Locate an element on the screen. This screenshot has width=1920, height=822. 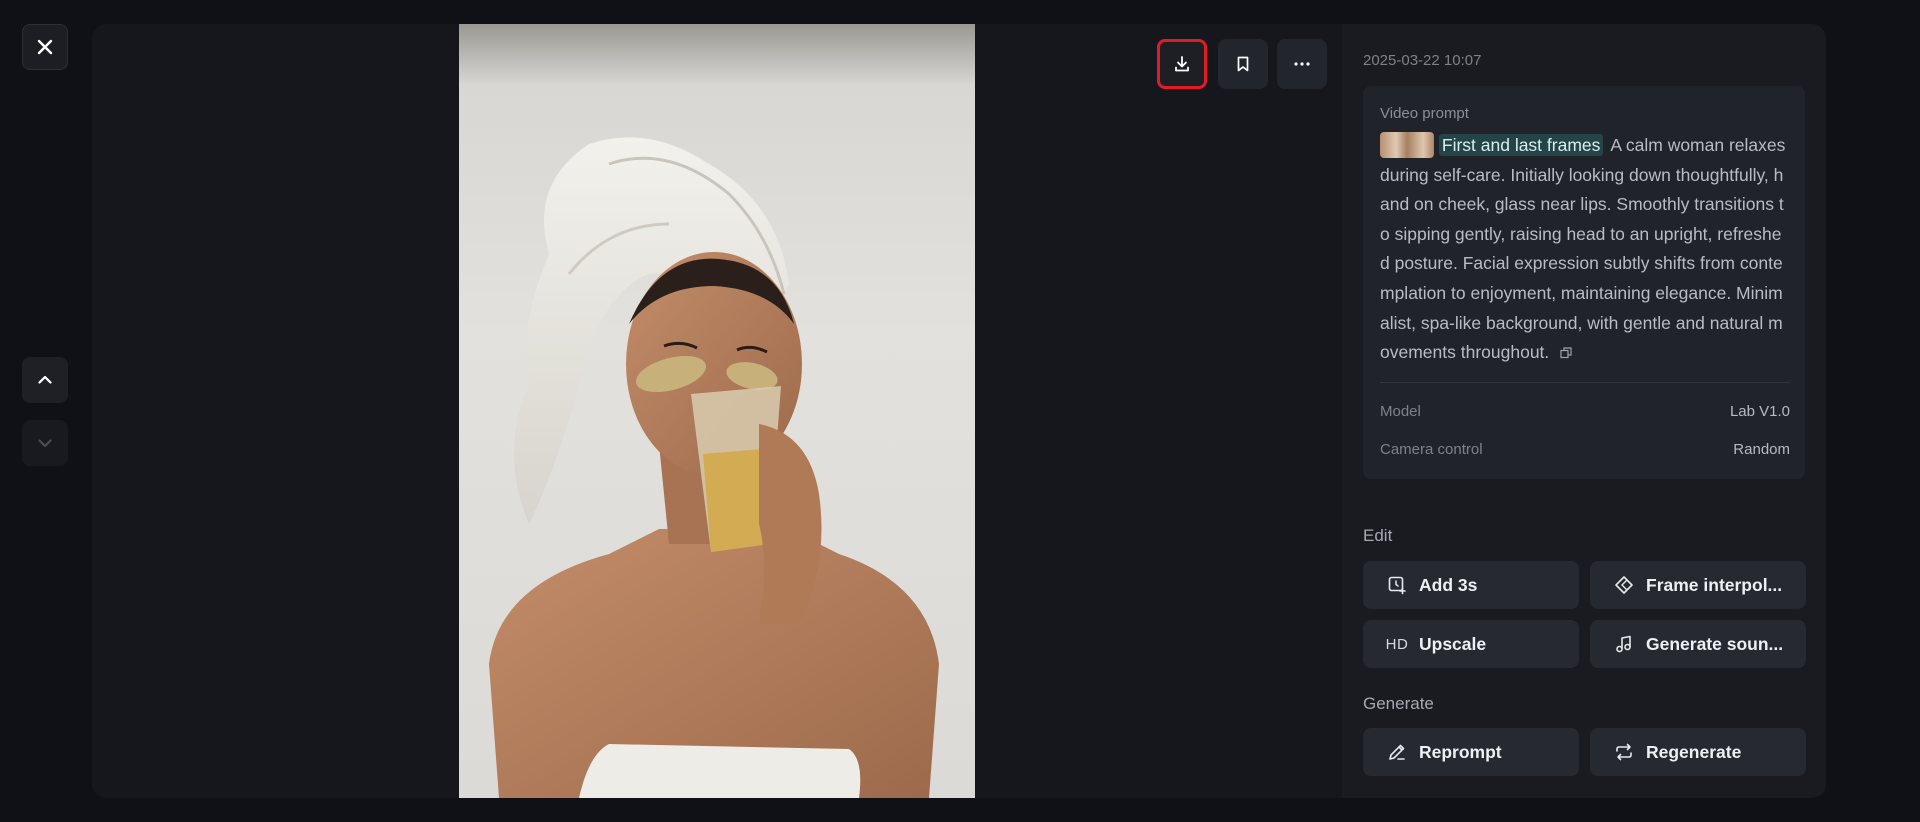
timestamp: 2025-03-22 10:07 is located at coordinates (1422, 60).